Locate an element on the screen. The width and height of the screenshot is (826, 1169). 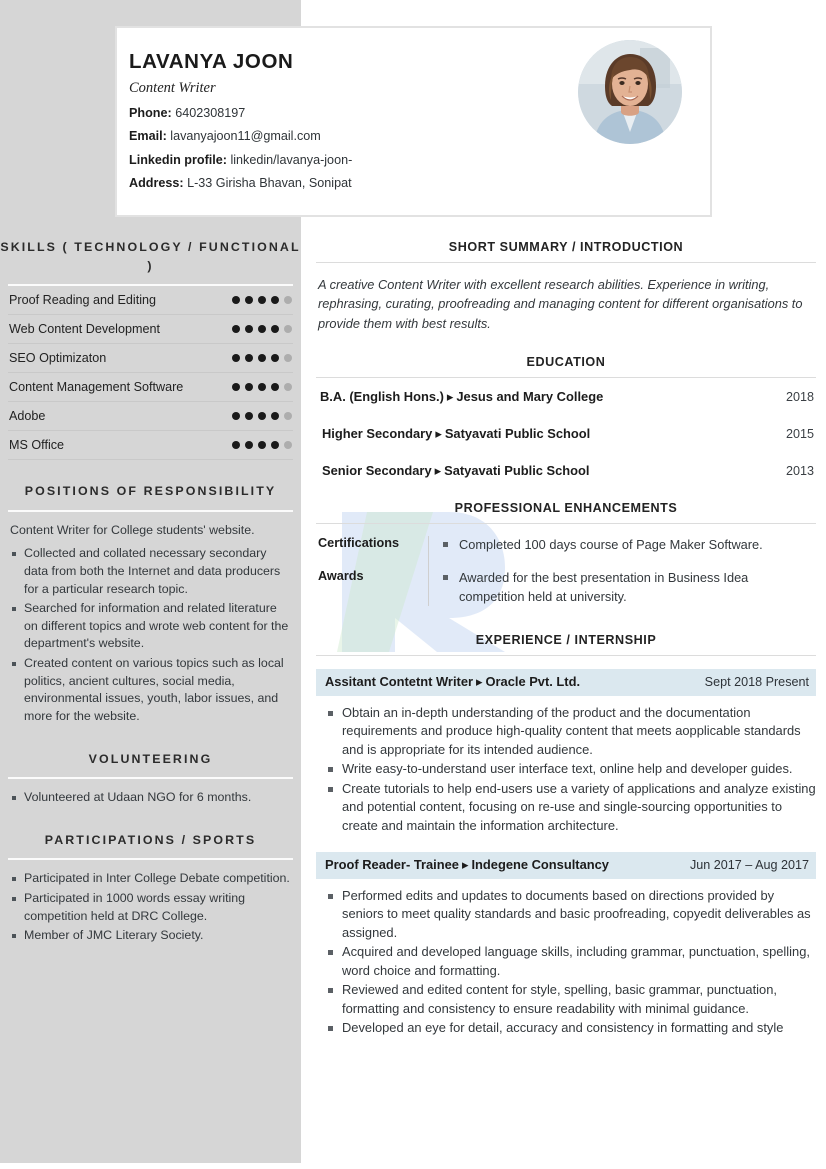
education-degree: B.A. (English Hons.) is located at coordinates (382, 397).